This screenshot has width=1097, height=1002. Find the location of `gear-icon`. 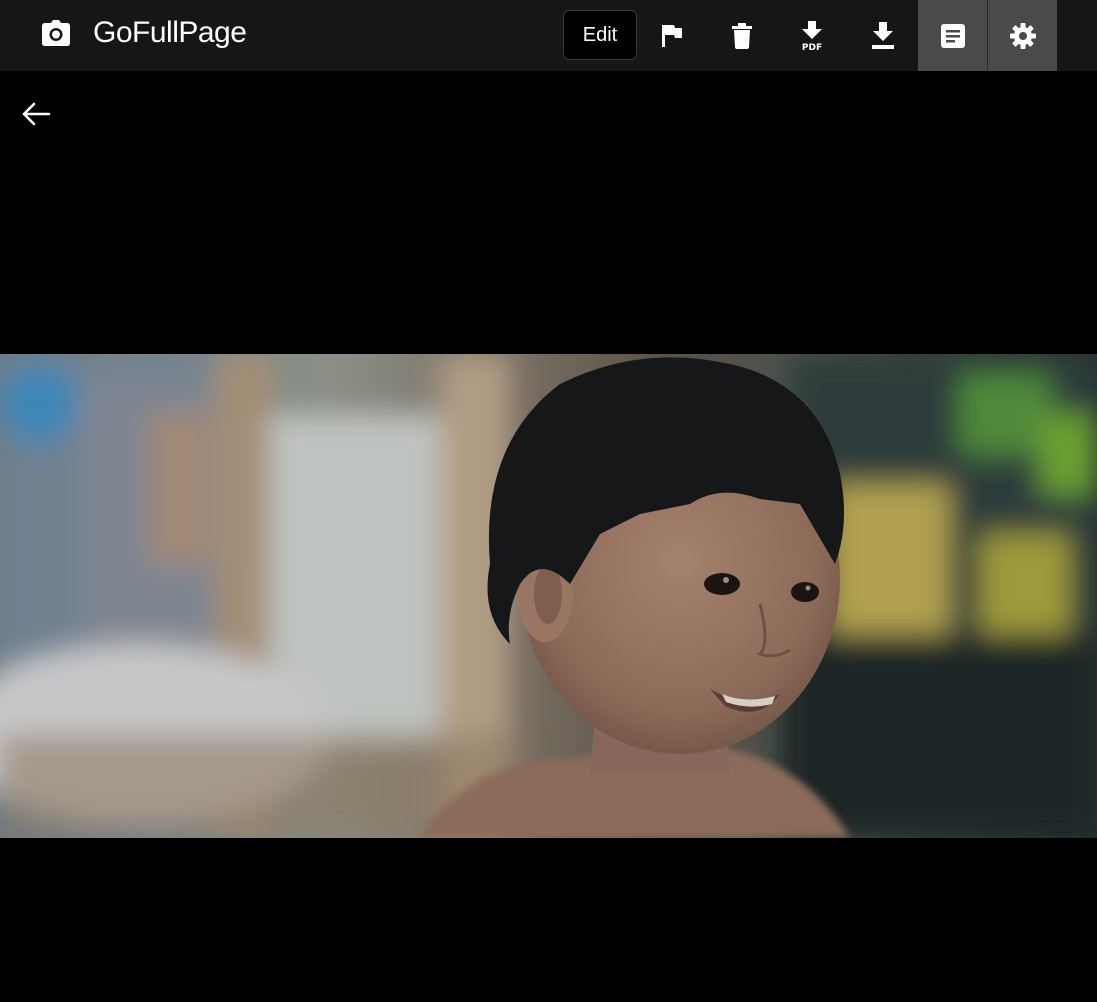

gear-icon is located at coordinates (1022, 35).